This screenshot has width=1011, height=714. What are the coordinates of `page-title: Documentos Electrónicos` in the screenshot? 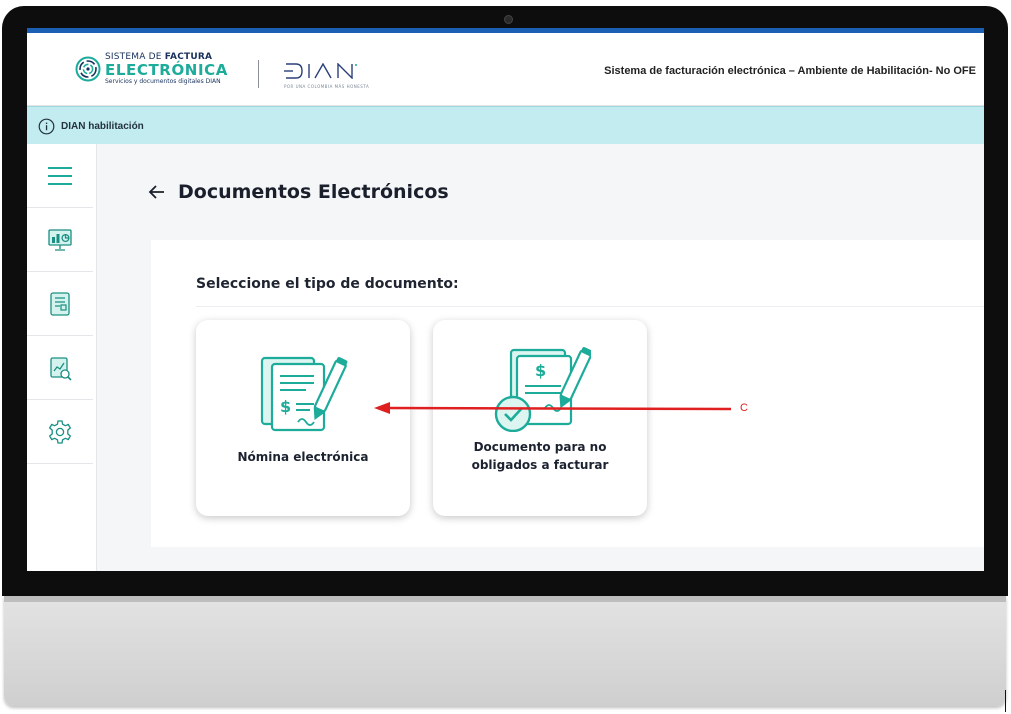 It's located at (313, 192).